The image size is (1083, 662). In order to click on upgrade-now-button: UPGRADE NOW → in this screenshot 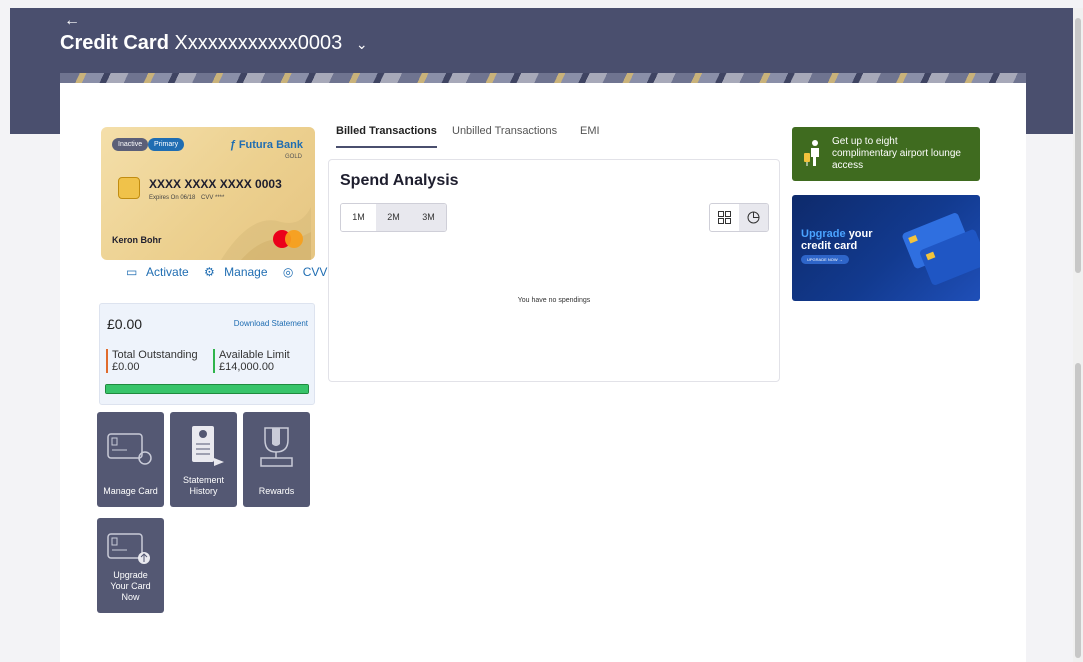, I will do `click(825, 259)`.